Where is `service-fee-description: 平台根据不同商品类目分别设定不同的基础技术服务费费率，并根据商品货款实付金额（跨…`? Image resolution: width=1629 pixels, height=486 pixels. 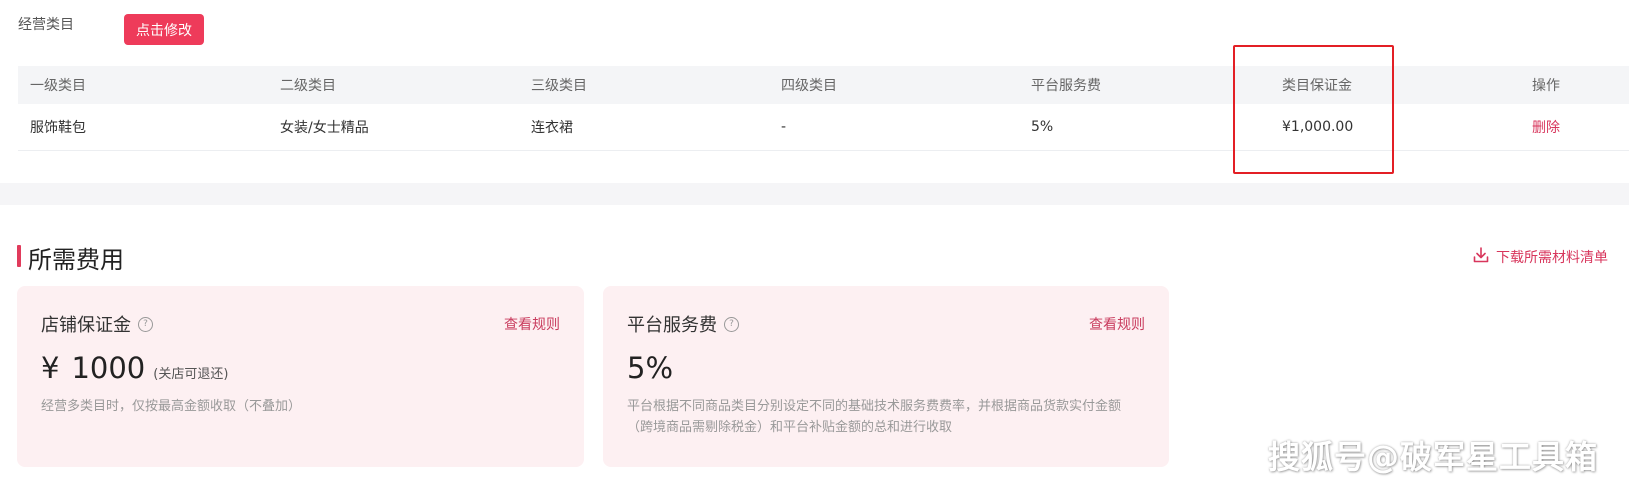
service-fee-description: 平台根据不同商品类目分别设定不同的基础技术服务费费率，并根据商品货款实付金额（跨… is located at coordinates (874, 417).